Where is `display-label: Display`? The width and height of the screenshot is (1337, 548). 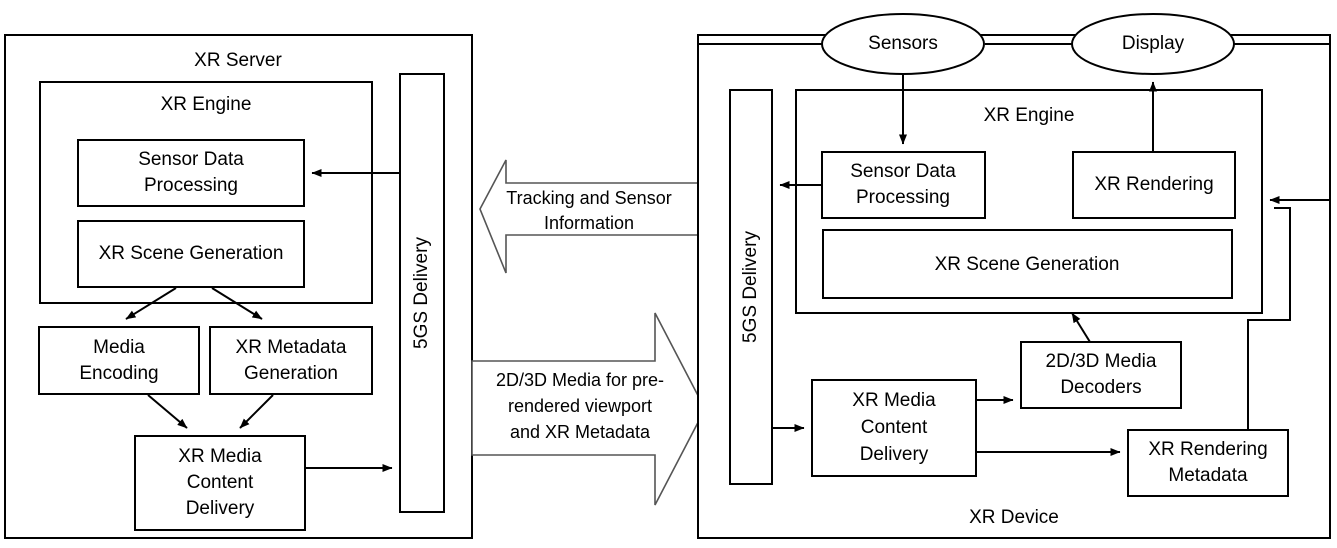
display-label: Display is located at coordinates (1153, 43).